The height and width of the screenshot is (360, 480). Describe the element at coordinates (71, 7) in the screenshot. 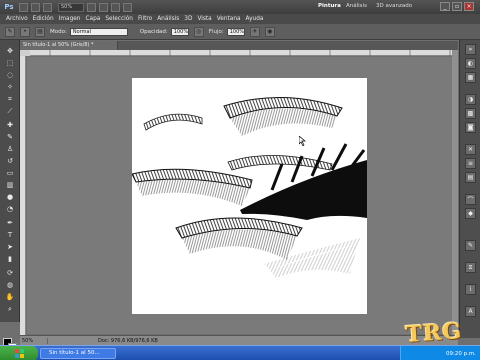

I see `zoom-level-select: 50%` at that location.